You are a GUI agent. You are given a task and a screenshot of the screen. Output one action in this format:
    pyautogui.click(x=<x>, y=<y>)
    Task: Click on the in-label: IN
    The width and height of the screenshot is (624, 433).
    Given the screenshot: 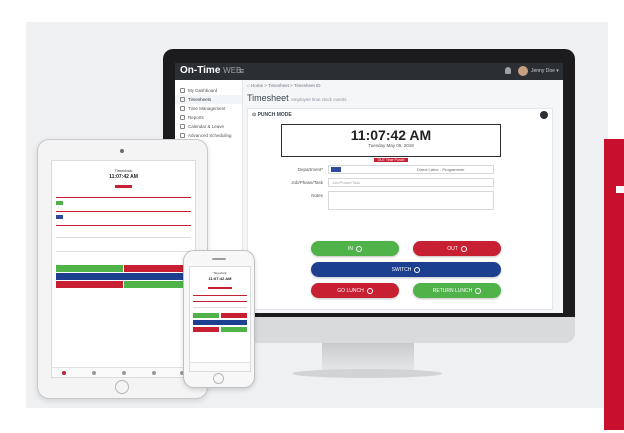 What is the action you would take?
    pyautogui.click(x=350, y=248)
    